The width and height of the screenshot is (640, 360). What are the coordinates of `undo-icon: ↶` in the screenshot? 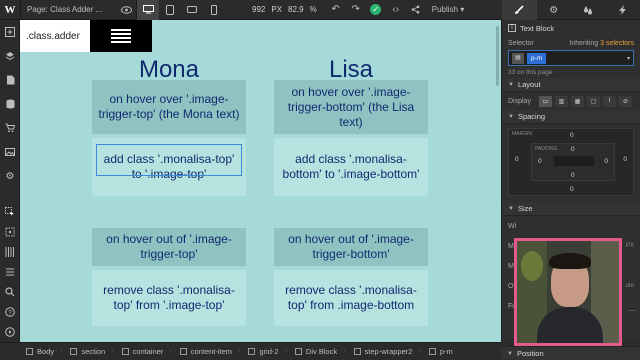 It's located at (336, 10).